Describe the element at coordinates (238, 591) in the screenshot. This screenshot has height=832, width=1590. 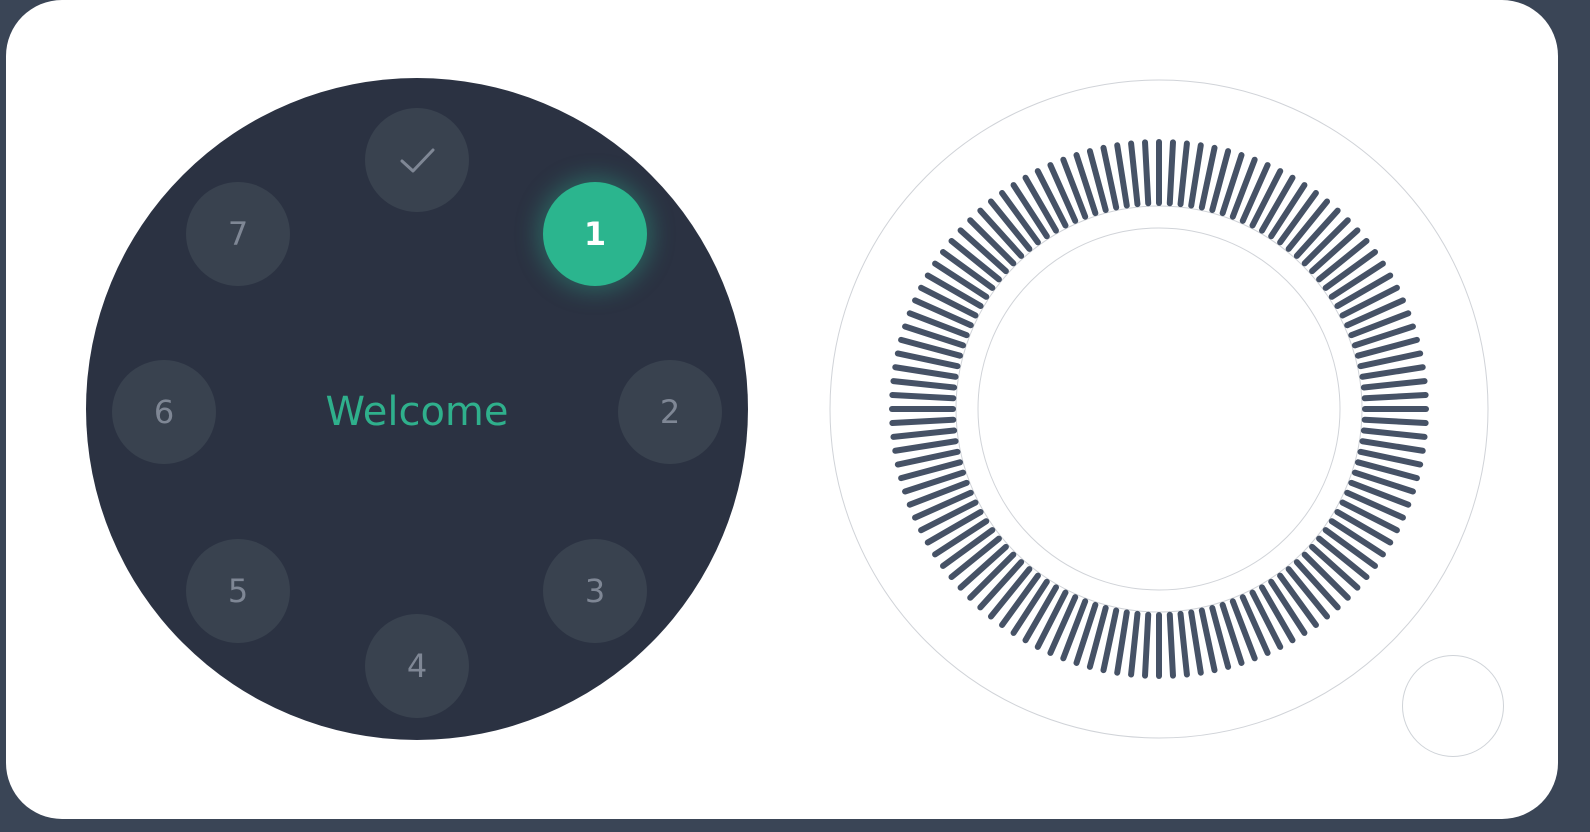
I see `key-5: 5` at that location.